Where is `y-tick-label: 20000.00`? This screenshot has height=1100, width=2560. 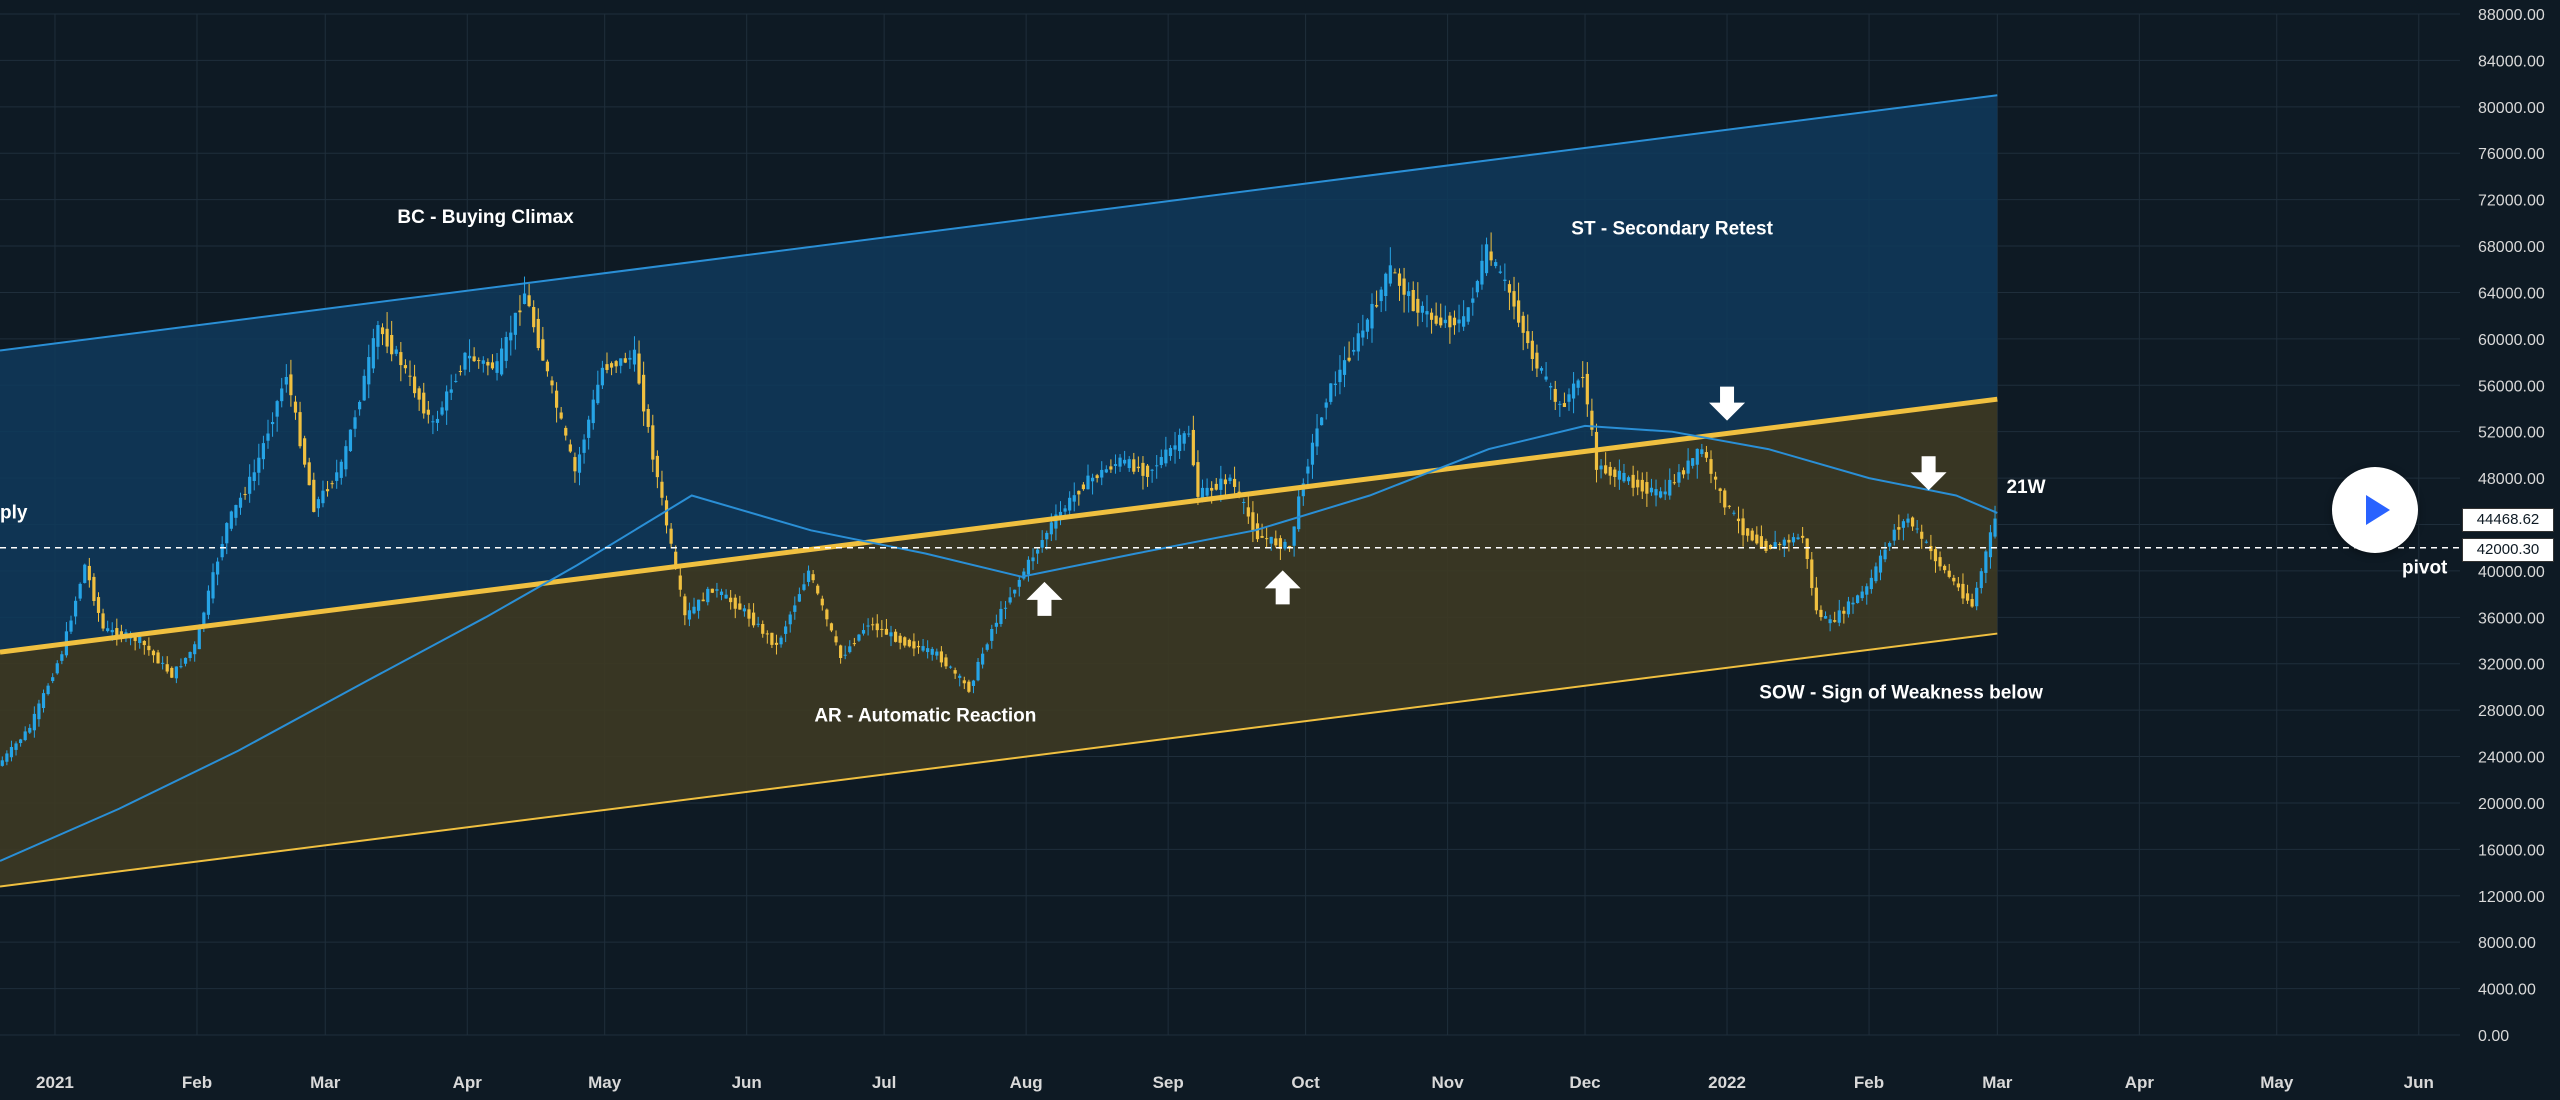
y-tick-label: 20000.00 is located at coordinates (2511, 804).